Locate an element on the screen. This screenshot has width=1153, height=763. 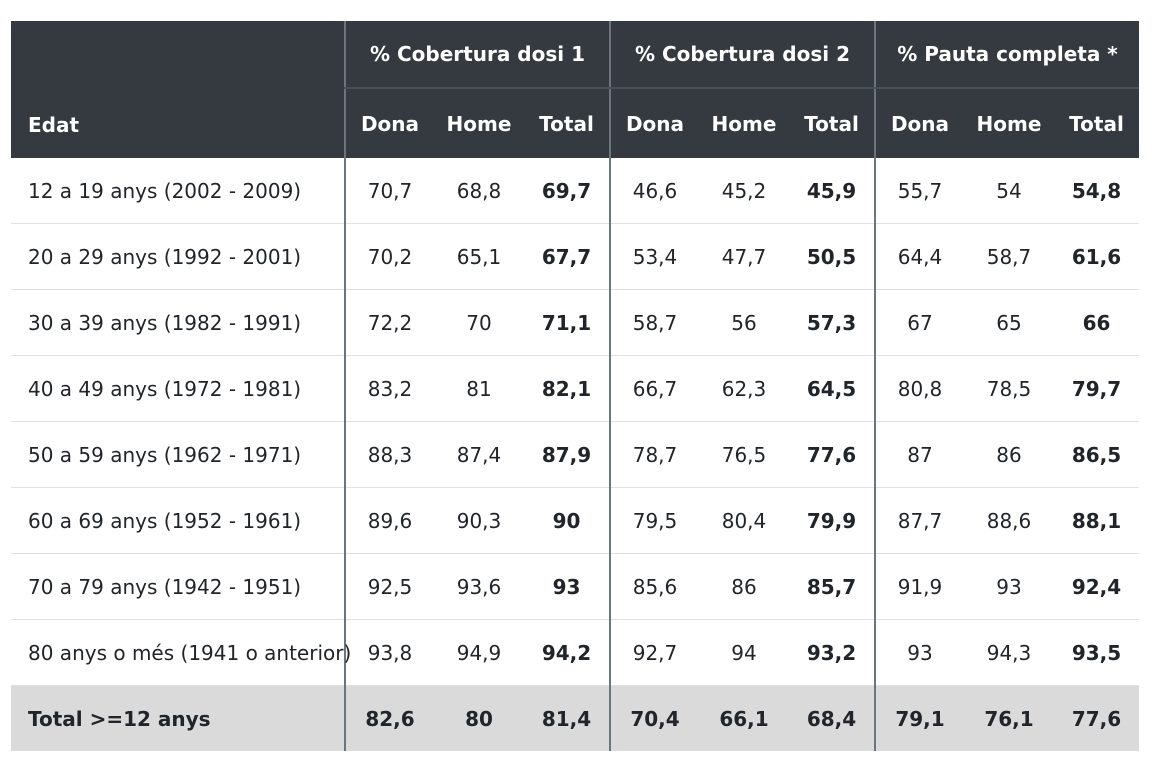
age-group-cell: 70 a 79 anys (1942 - 1951) is located at coordinates (178, 586).